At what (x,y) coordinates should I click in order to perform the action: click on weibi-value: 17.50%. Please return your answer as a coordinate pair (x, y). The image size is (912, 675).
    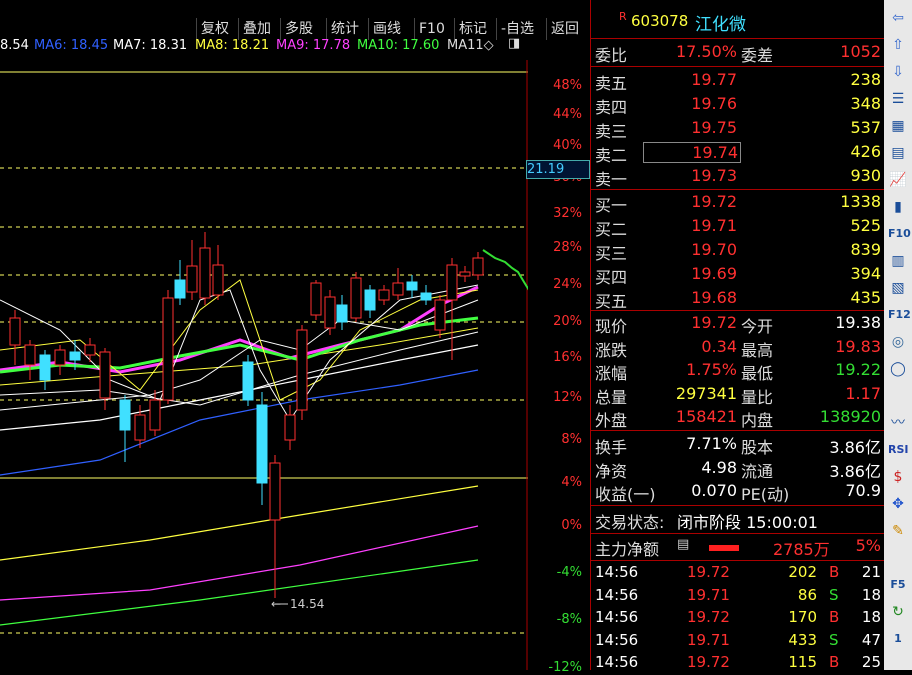
    Looking at the image, I should click on (706, 51).